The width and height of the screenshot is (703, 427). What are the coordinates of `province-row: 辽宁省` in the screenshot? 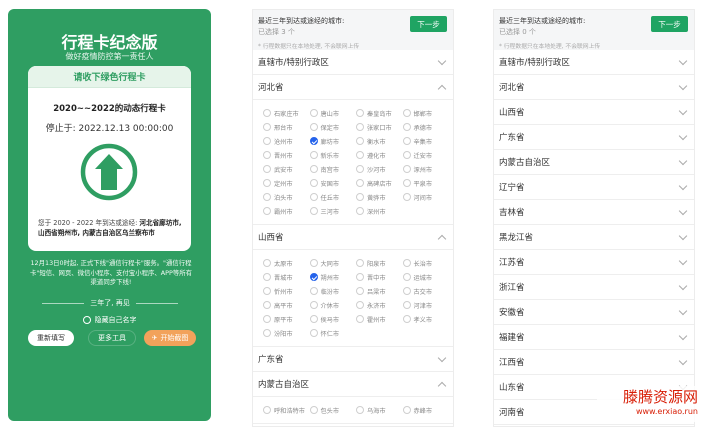 It's located at (594, 187).